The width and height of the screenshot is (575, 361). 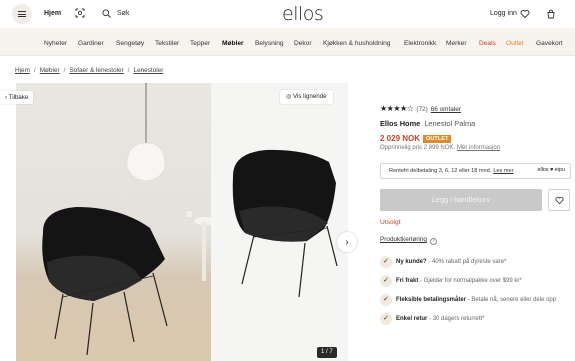 I want to click on breadcrumb-sofaer: Sofaer & lenestoler, so click(x=96, y=70).